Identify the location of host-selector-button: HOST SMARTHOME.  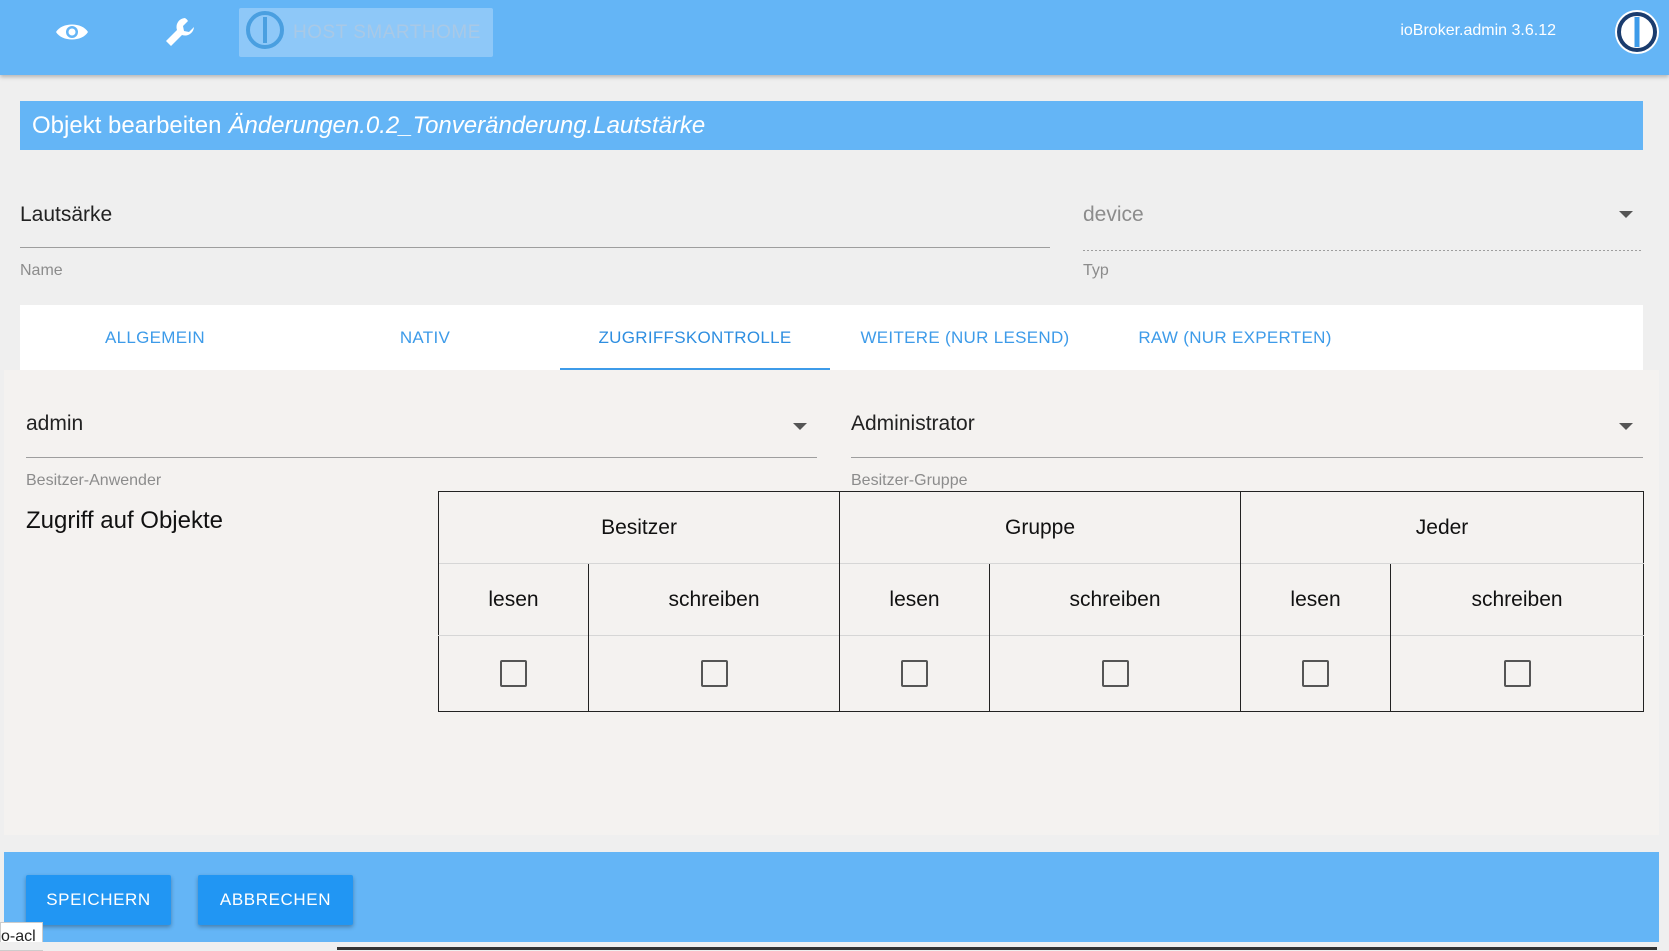
(366, 32).